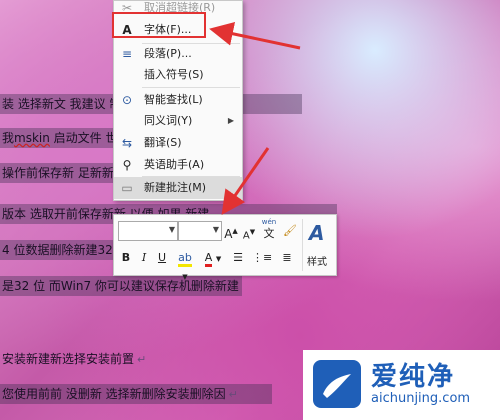 The image size is (500, 420). I want to click on english-assistant-icon: ⚲, so click(127, 165).